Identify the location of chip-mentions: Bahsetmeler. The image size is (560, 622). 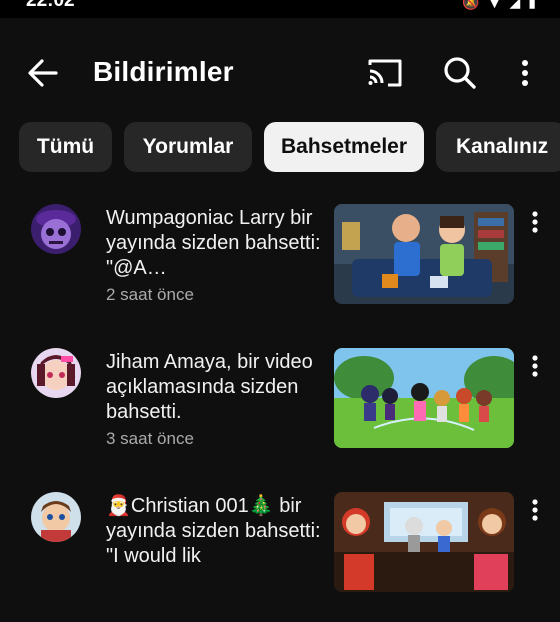
(344, 147).